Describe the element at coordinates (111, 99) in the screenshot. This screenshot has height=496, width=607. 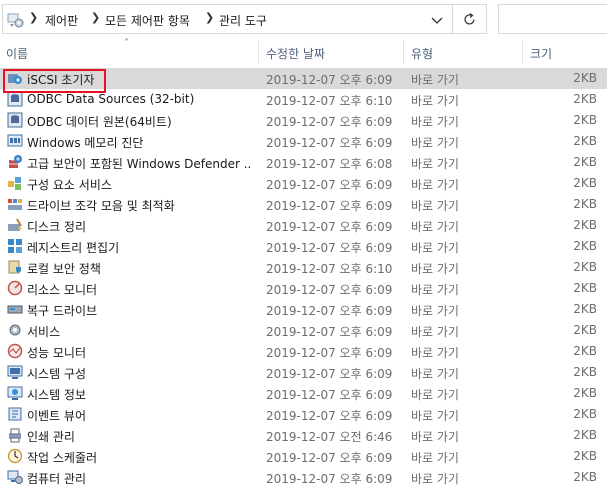
I see `file-name: ODBC Data Sources (32-bit)` at that location.